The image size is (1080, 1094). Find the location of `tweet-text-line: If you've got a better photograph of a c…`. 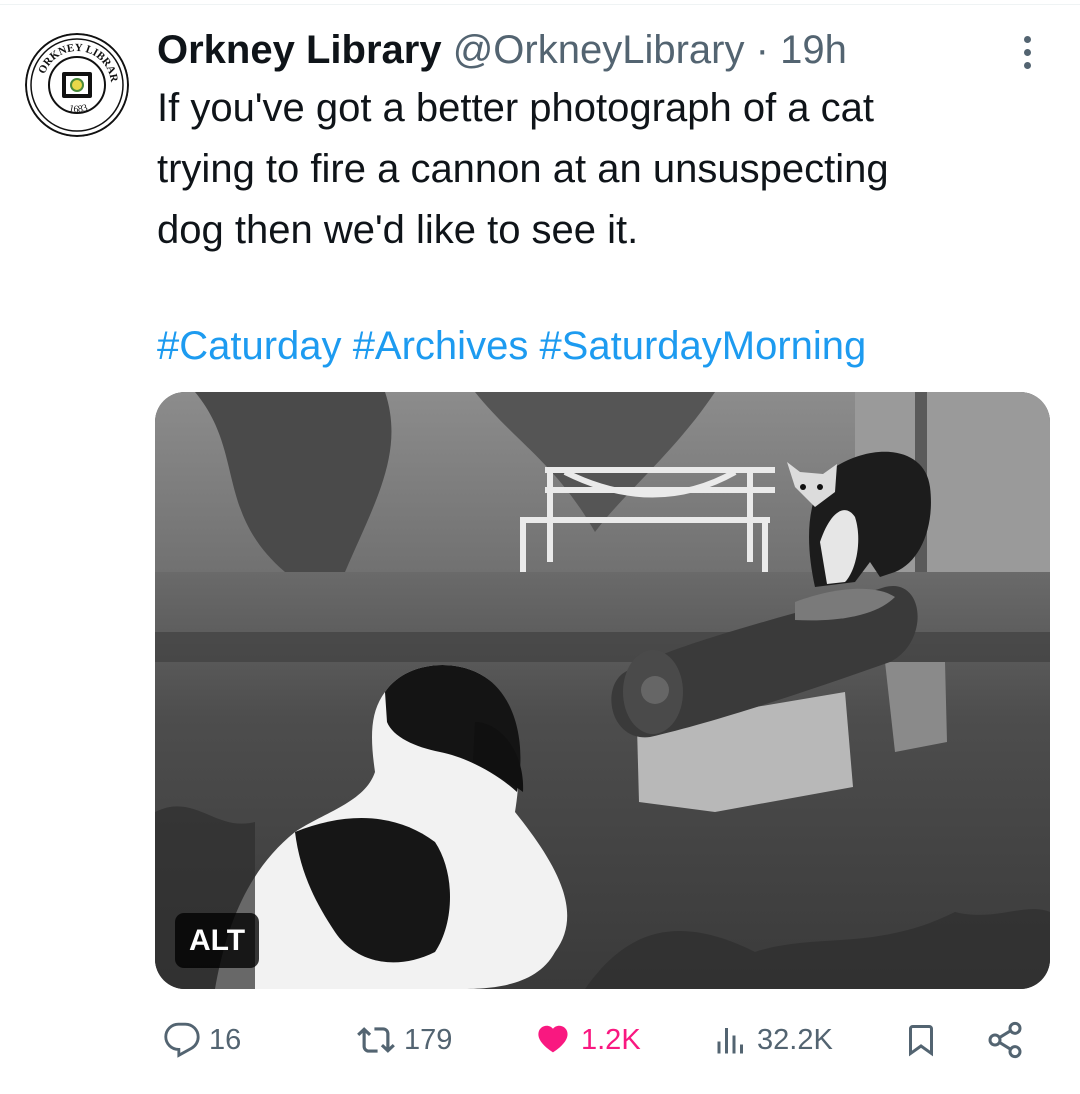

tweet-text-line: If you've got a better photograph of a c… is located at coordinates (516, 108).